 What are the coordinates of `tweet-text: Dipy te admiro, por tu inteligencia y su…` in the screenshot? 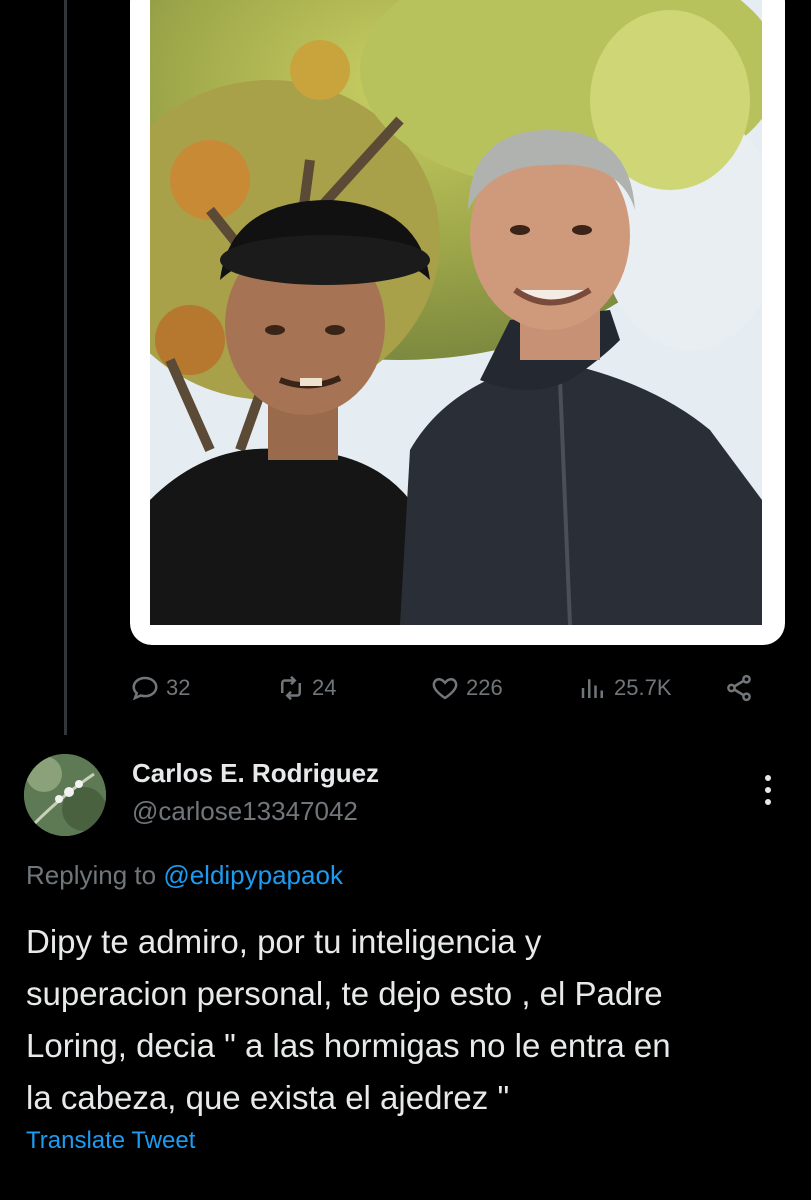 It's located at (348, 1019).